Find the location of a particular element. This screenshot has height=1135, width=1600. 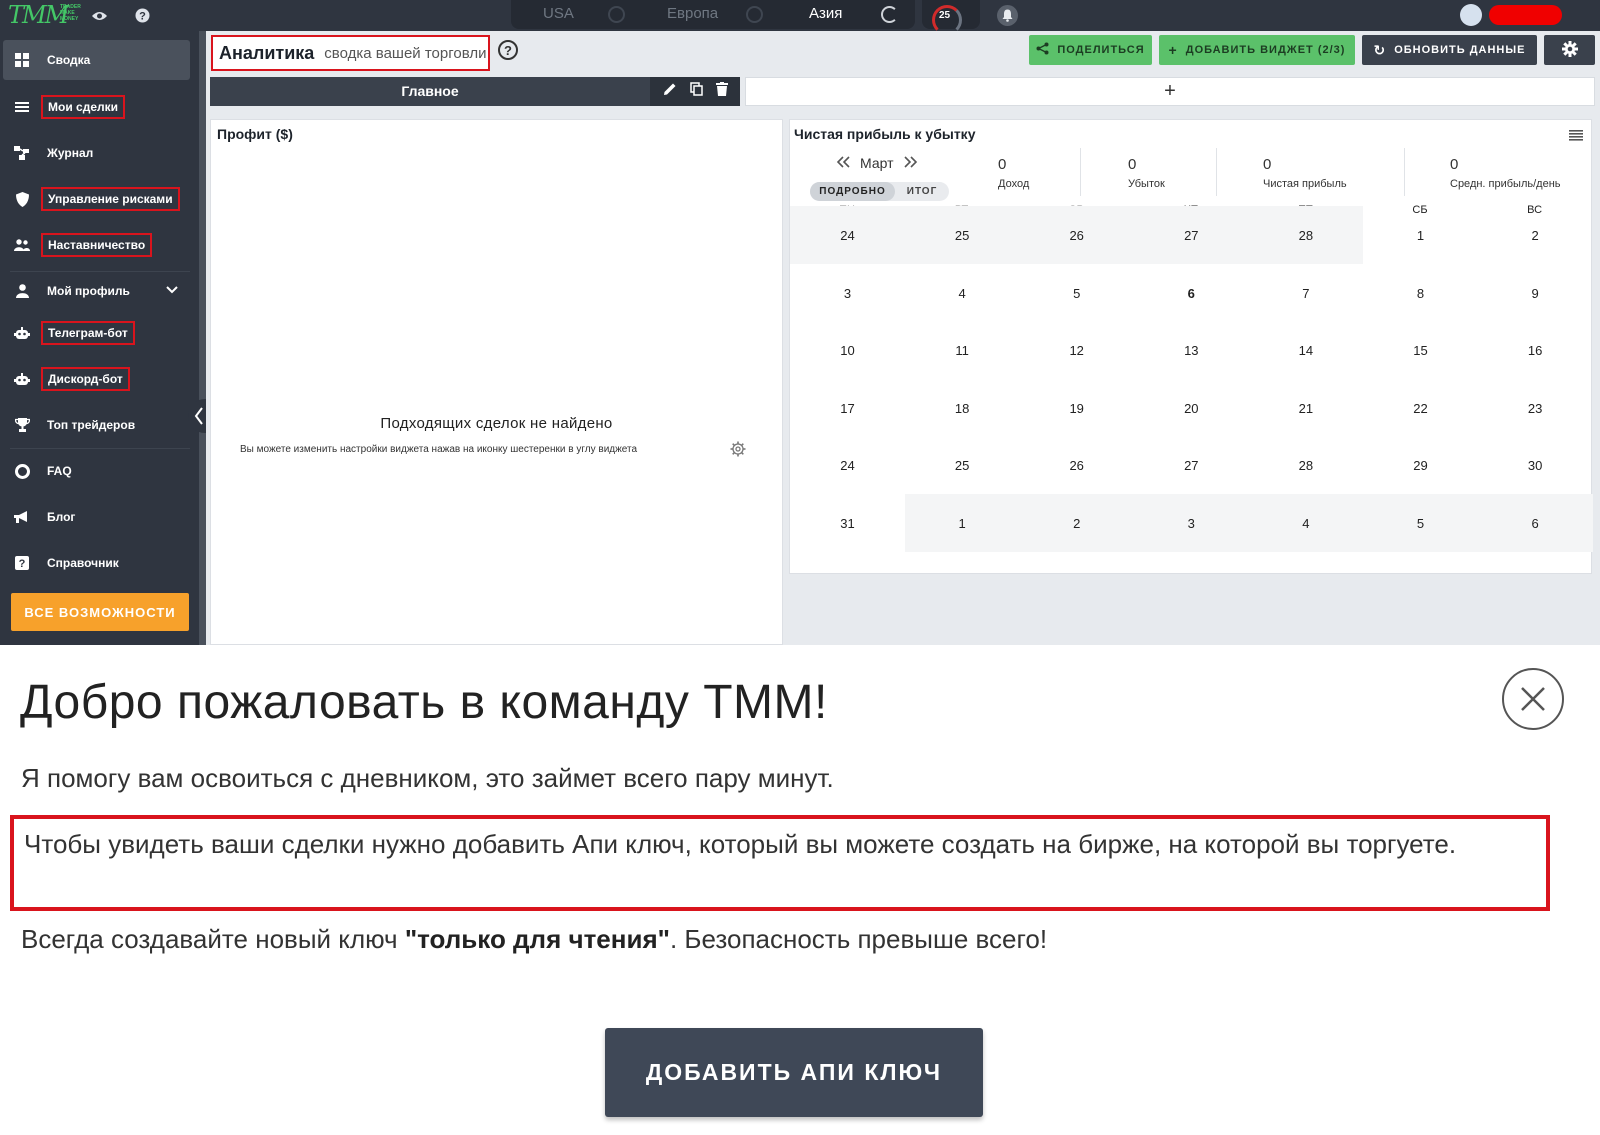

sidebar-item-summary: Сводка is located at coordinates (96, 60).